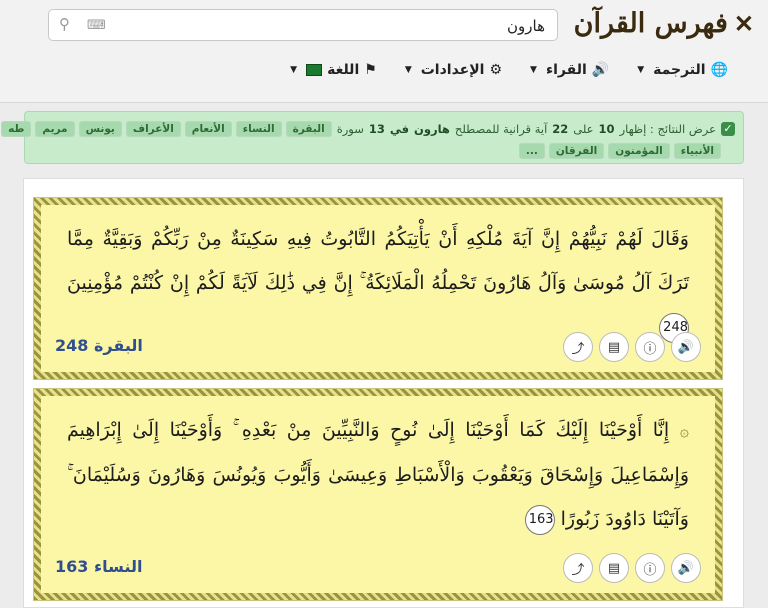  What do you see at coordinates (566, 70) in the screenshot?
I see `nav-reciters-label: القراء` at bounding box center [566, 70].